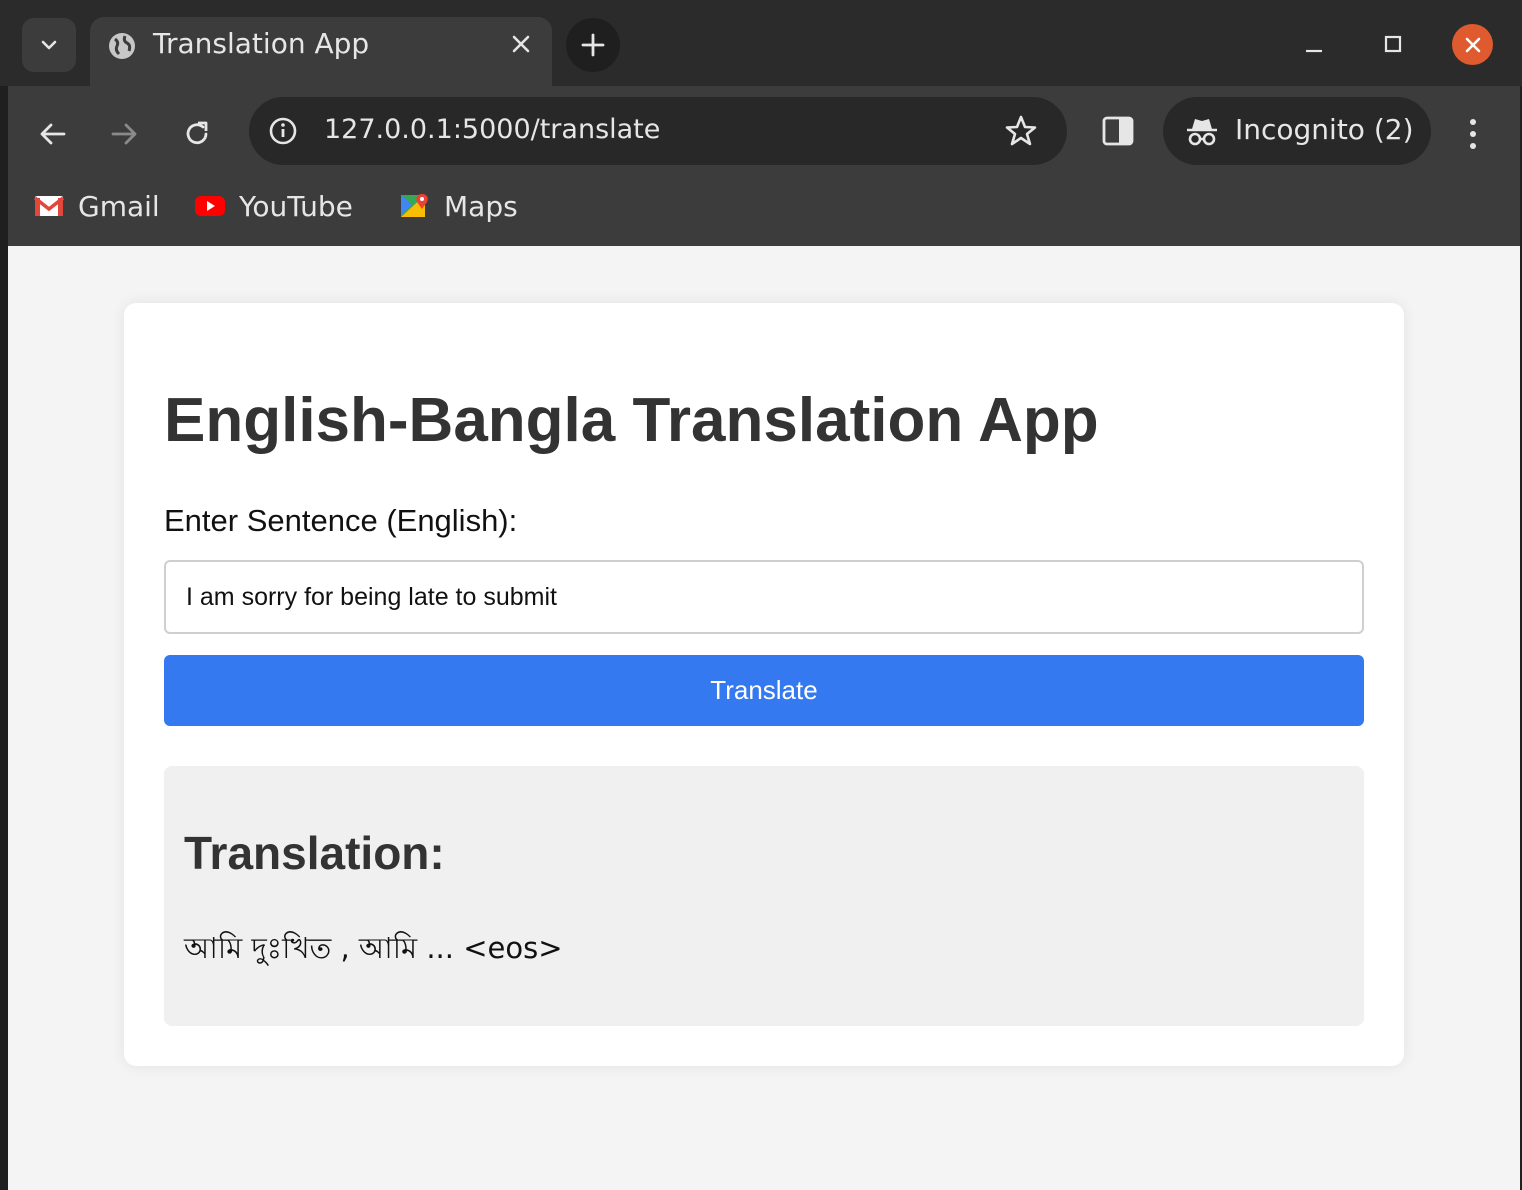 This screenshot has width=1522, height=1190. Describe the element at coordinates (122, 46) in the screenshot. I see `globe-icon` at that location.